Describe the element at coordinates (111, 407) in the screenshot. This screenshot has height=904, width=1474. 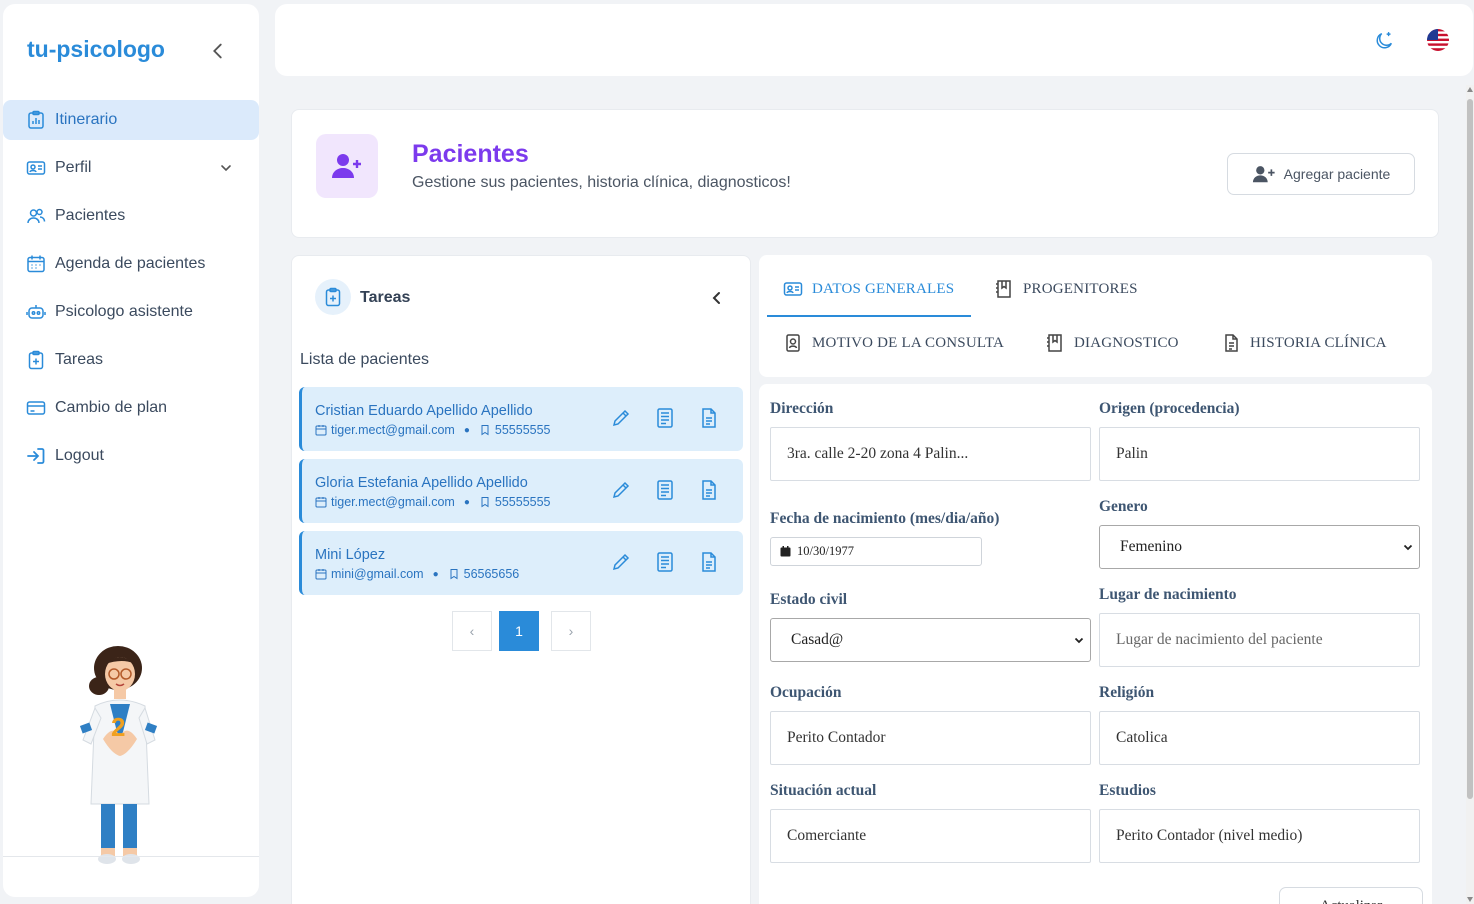
I see `sidebar-item-label: Cambio de plan` at that location.